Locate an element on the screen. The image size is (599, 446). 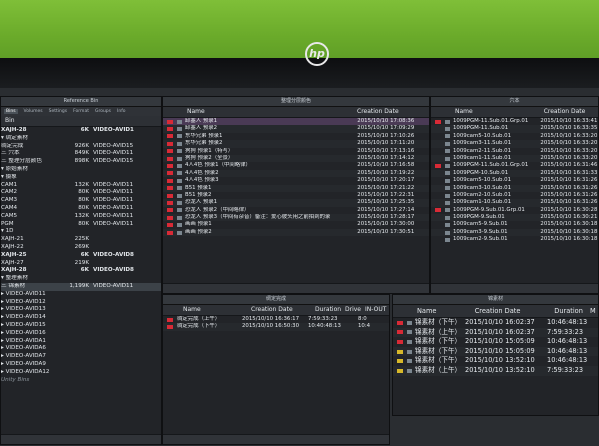
bin-list-item: CAM3 80K VIDEO-AVID11 is located at coordinates (81, 201).